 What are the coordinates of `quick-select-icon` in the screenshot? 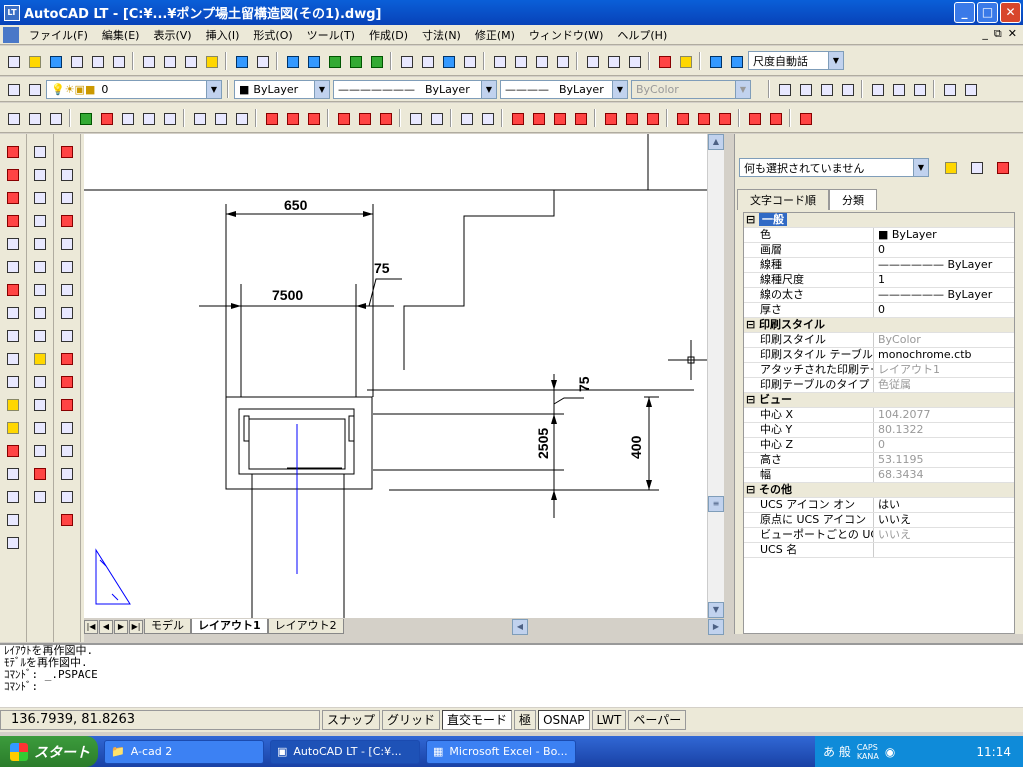 It's located at (1002, 167).